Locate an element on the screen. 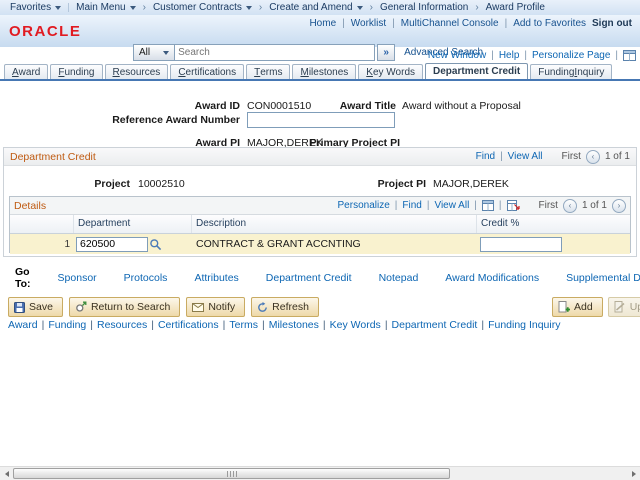 This screenshot has width=640, height=480. footer-funding-inquiry-link: Funding Inquiry is located at coordinates (524, 325).